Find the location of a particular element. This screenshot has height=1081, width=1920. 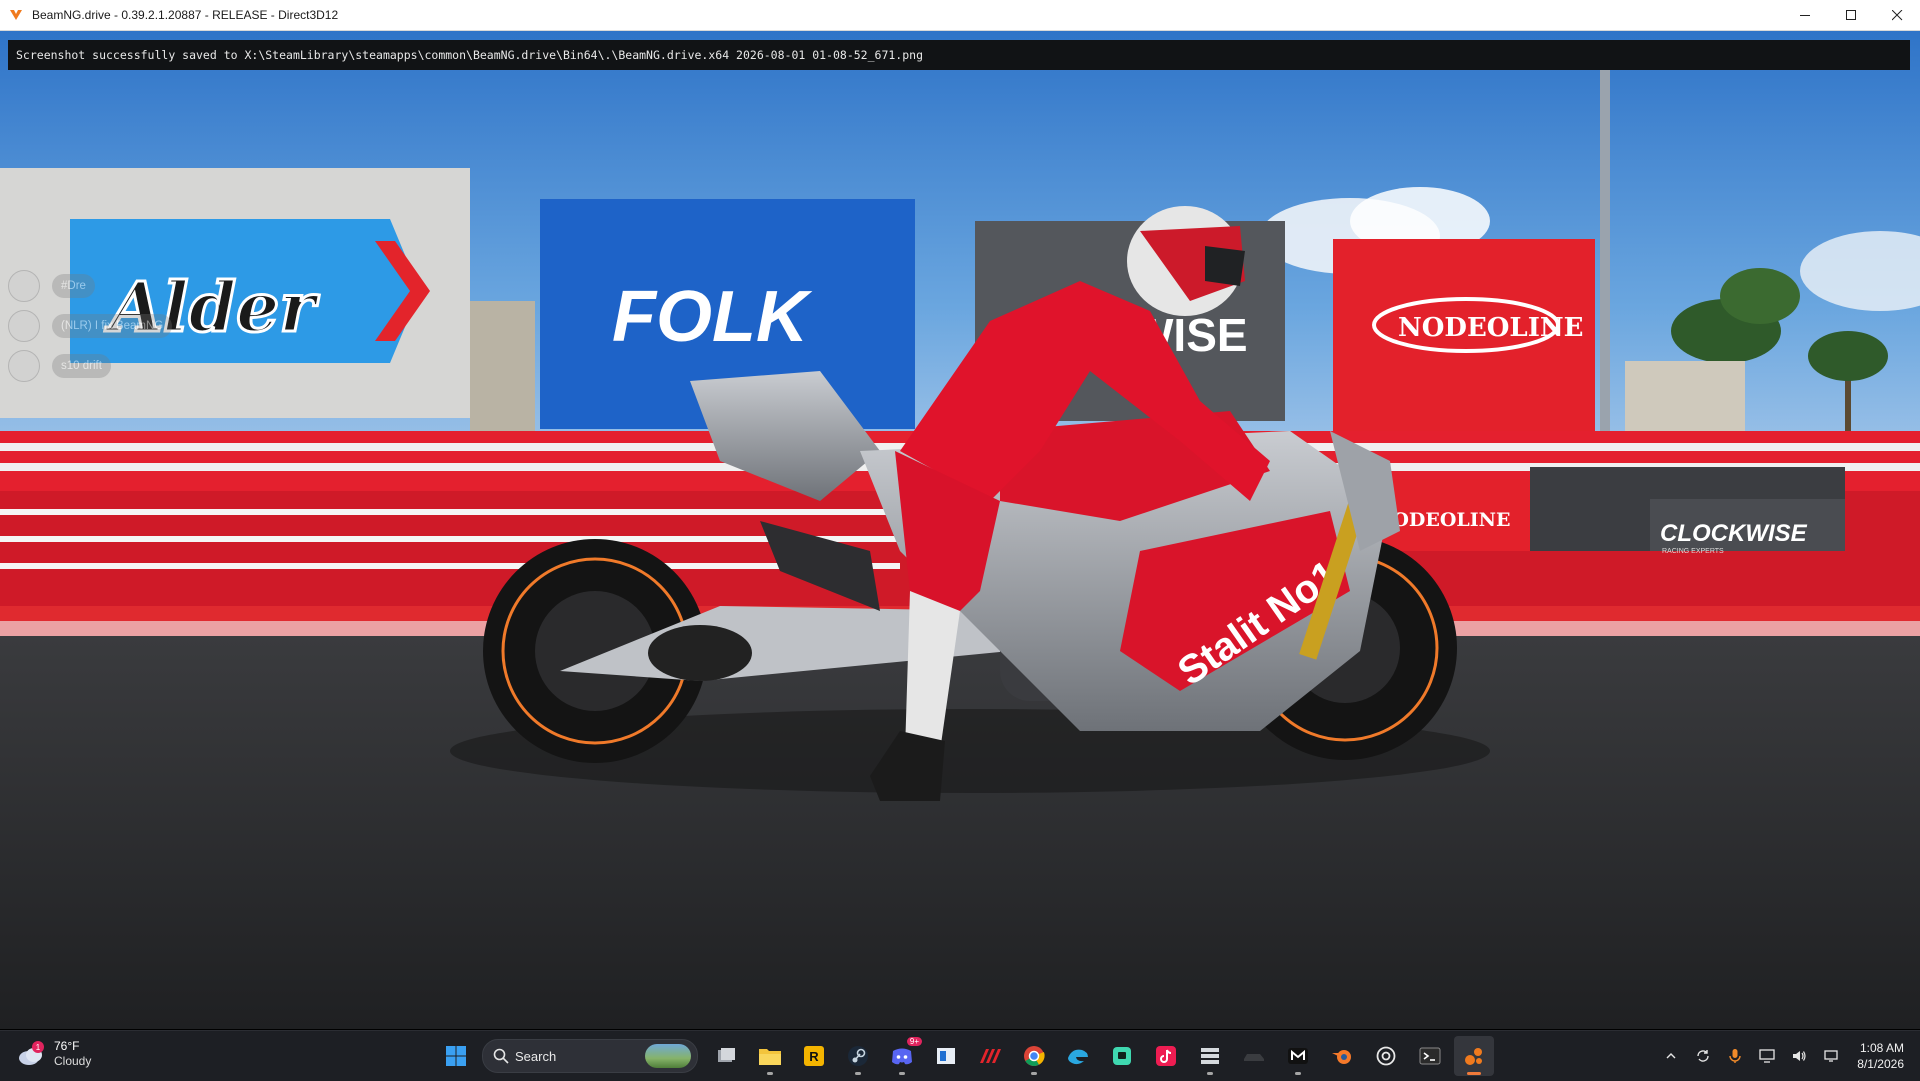

search-highlight-image is located at coordinates (668, 1056).